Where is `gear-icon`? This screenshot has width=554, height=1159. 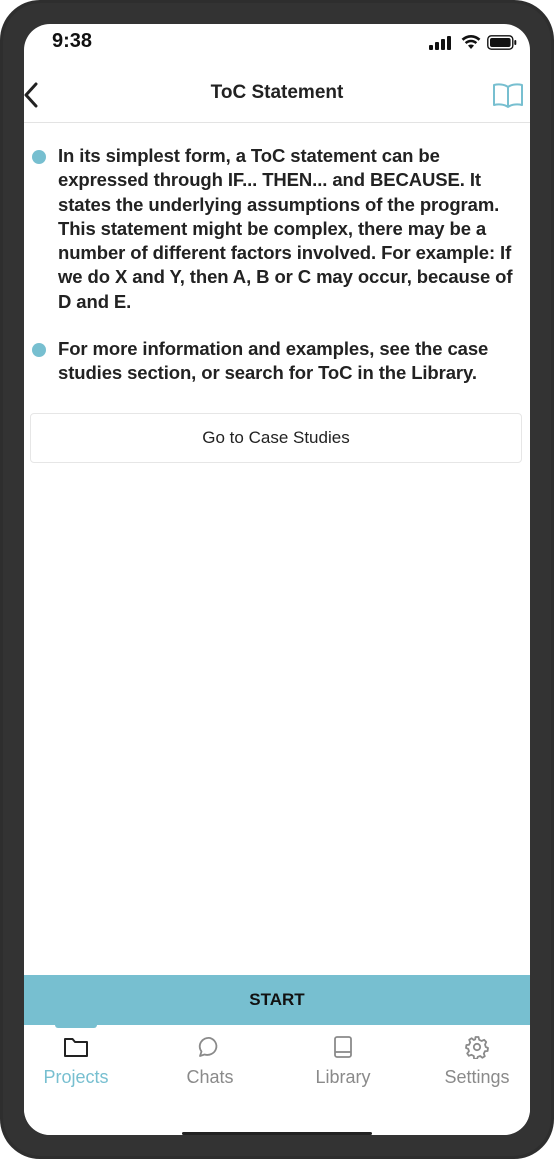
gear-icon is located at coordinates (477, 1047).